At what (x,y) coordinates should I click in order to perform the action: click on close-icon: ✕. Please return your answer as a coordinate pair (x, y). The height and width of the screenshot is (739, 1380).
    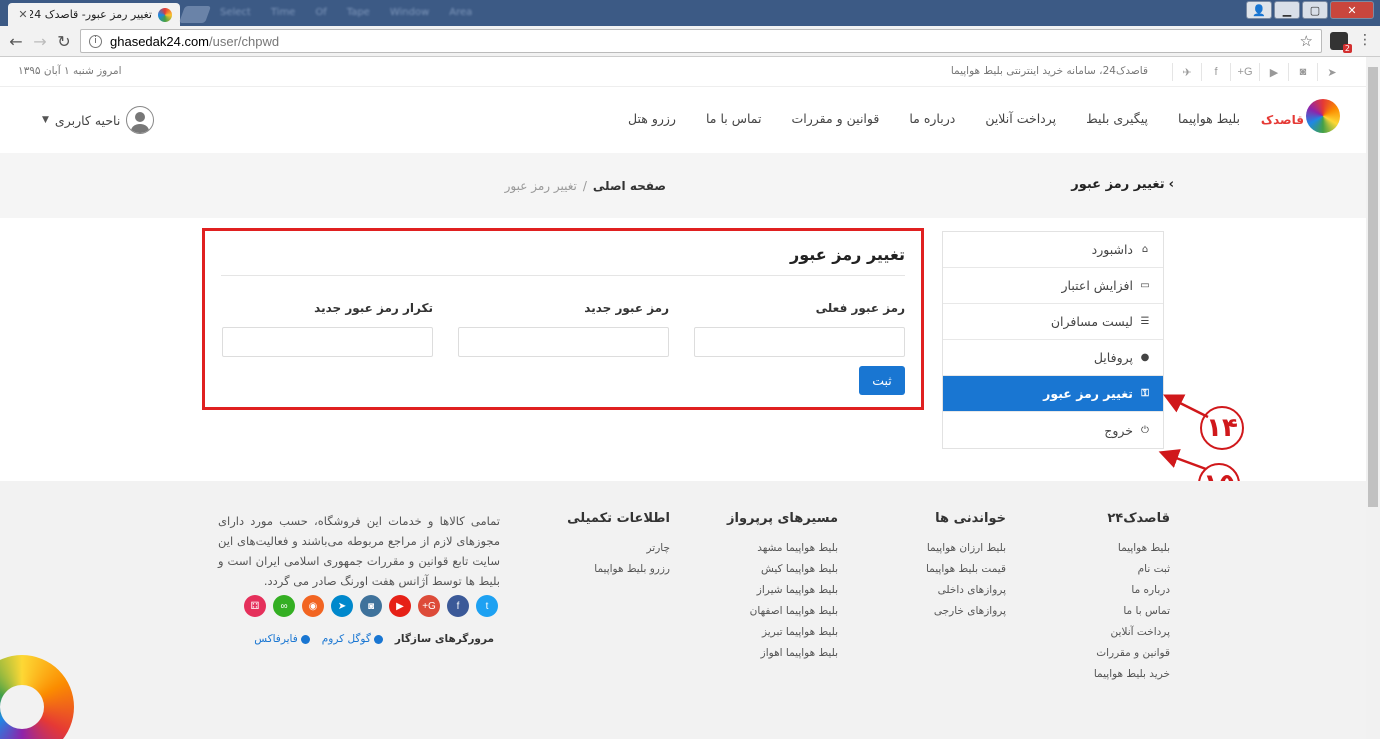
    Looking at the image, I should click on (23, 14).